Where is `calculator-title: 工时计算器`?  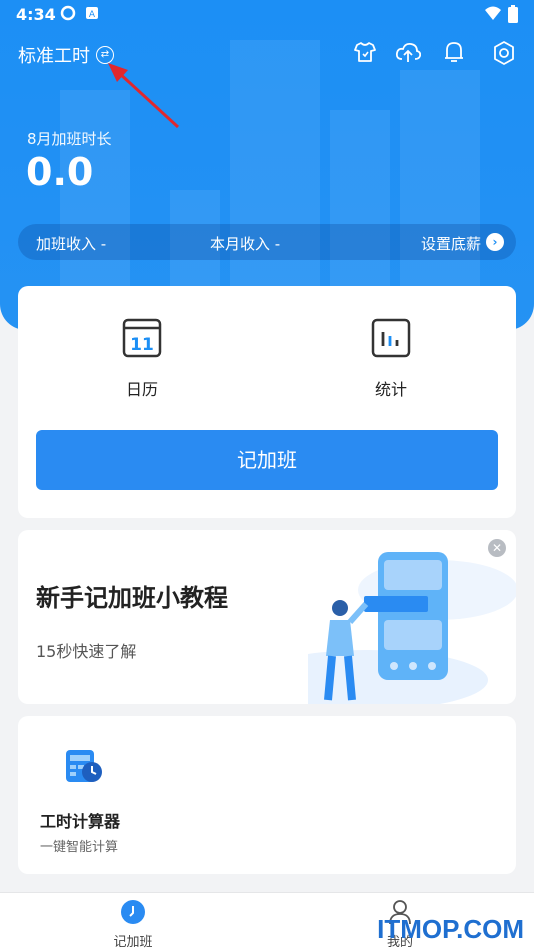 calculator-title: 工时计算器 is located at coordinates (80, 821).